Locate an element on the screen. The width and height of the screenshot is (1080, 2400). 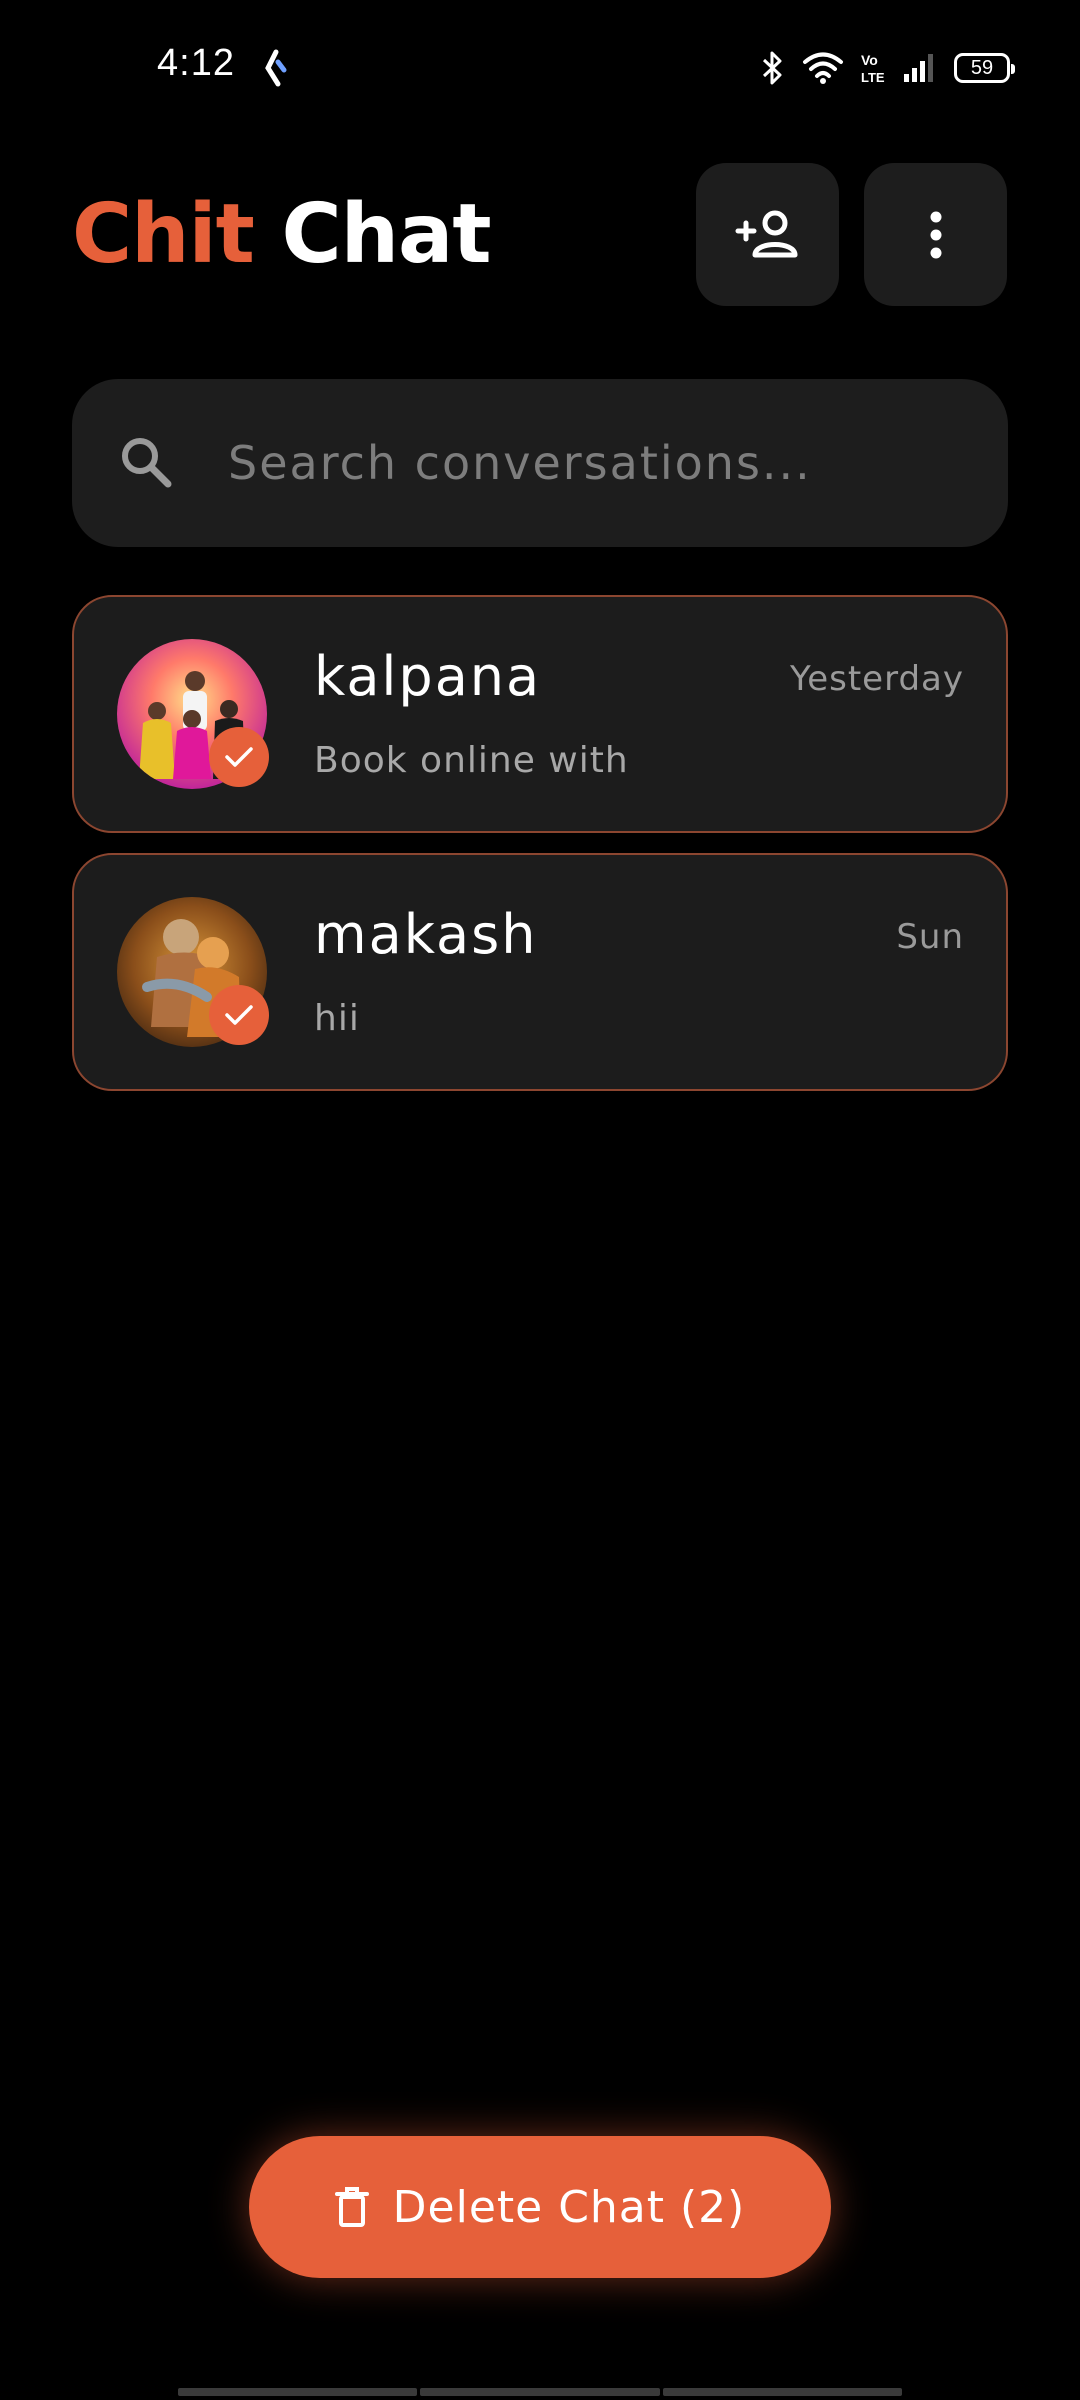
status-bar: 4:12 Vo LTE 59 is located at coordinates (540, 70).